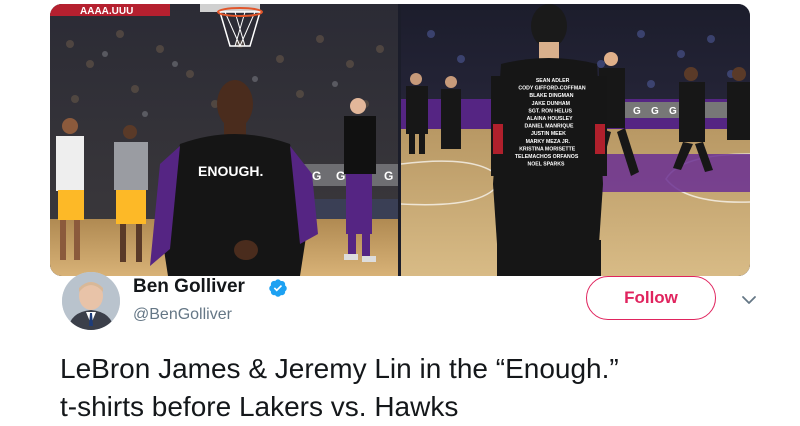 This screenshot has width=800, height=426. What do you see at coordinates (547, 149) in the screenshot?
I see `jersey-name: KRISTINA MORISETTE` at bounding box center [547, 149].